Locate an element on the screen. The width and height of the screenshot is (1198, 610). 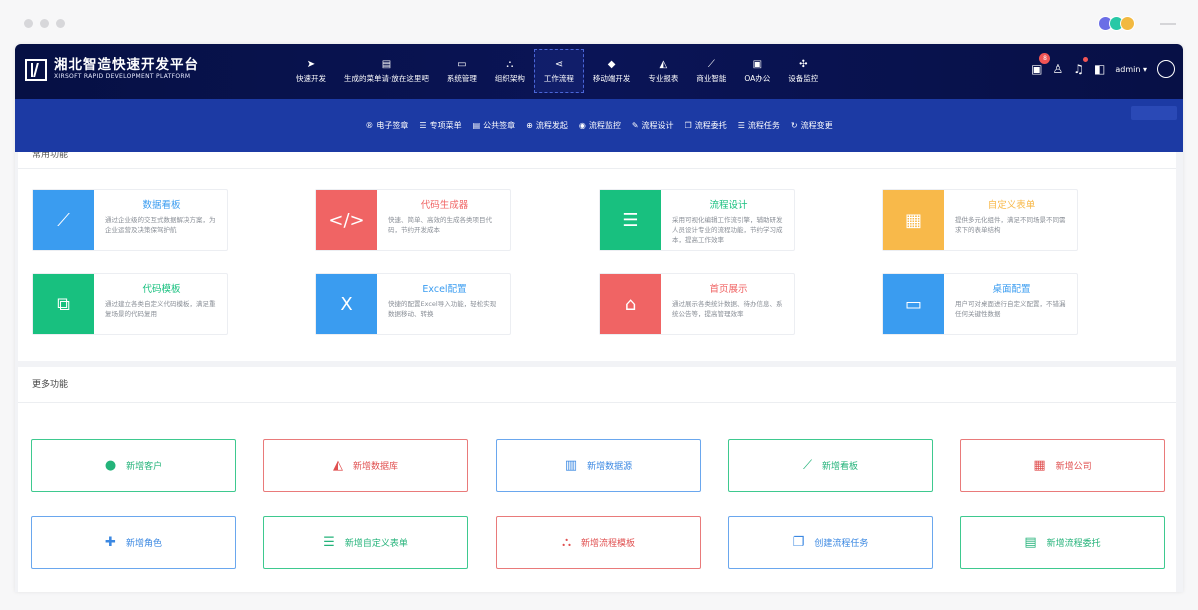
excel-icon: X is located at coordinates (346, 304).